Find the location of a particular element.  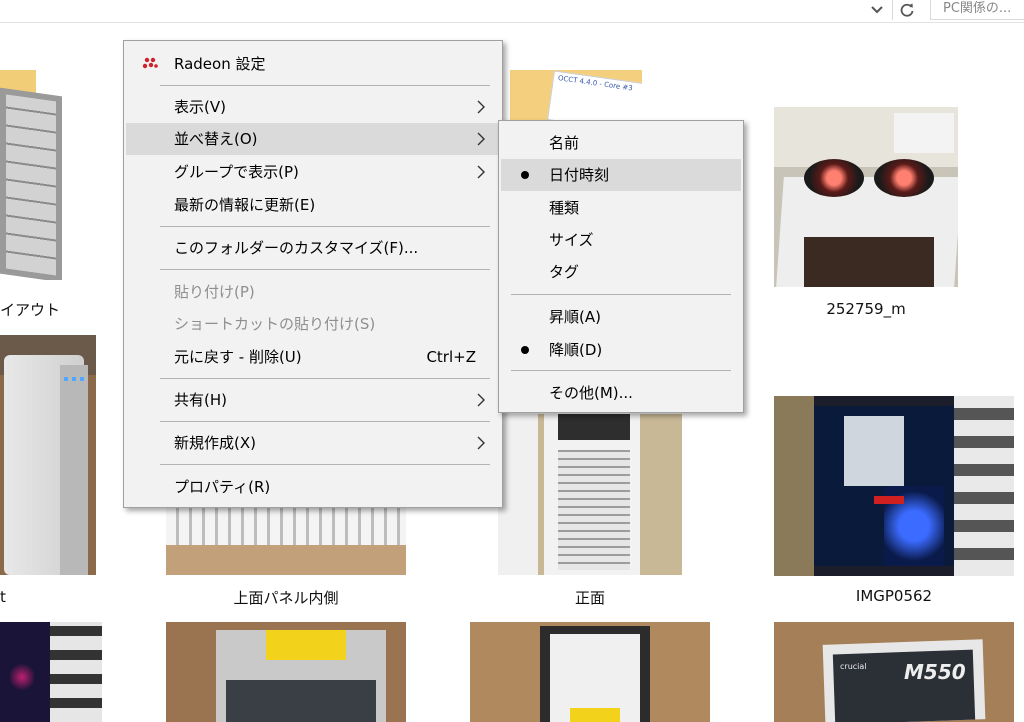

menu-item-label: 貼り付け(P) is located at coordinates (214, 292).